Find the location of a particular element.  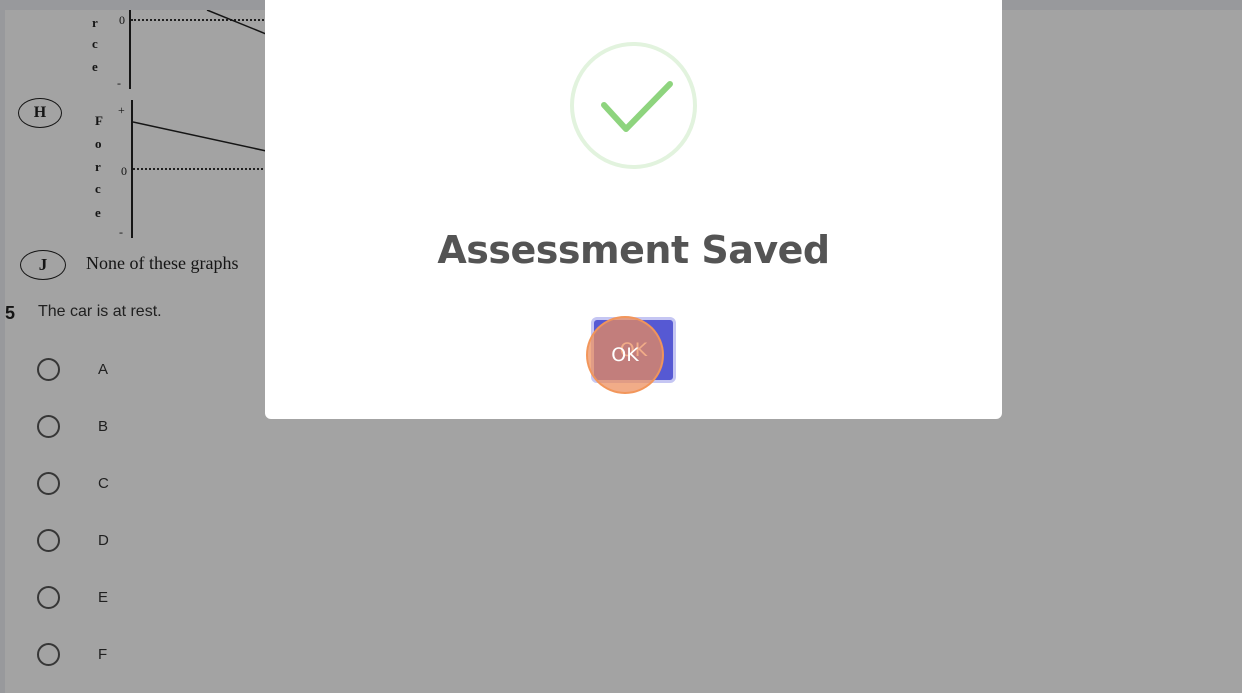

ok-button-label: OK is located at coordinates (633, 350).